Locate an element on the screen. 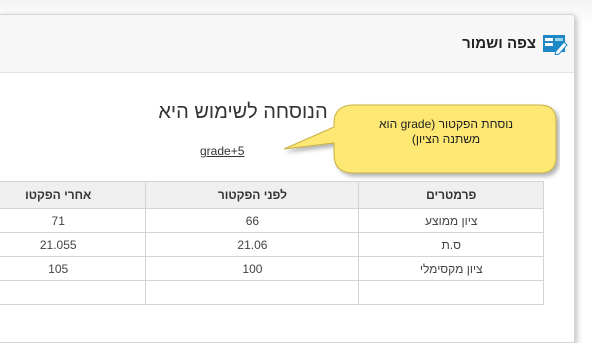 The height and width of the screenshot is (343, 592). cell-parameter: ציון ממוצע is located at coordinates (451, 220).